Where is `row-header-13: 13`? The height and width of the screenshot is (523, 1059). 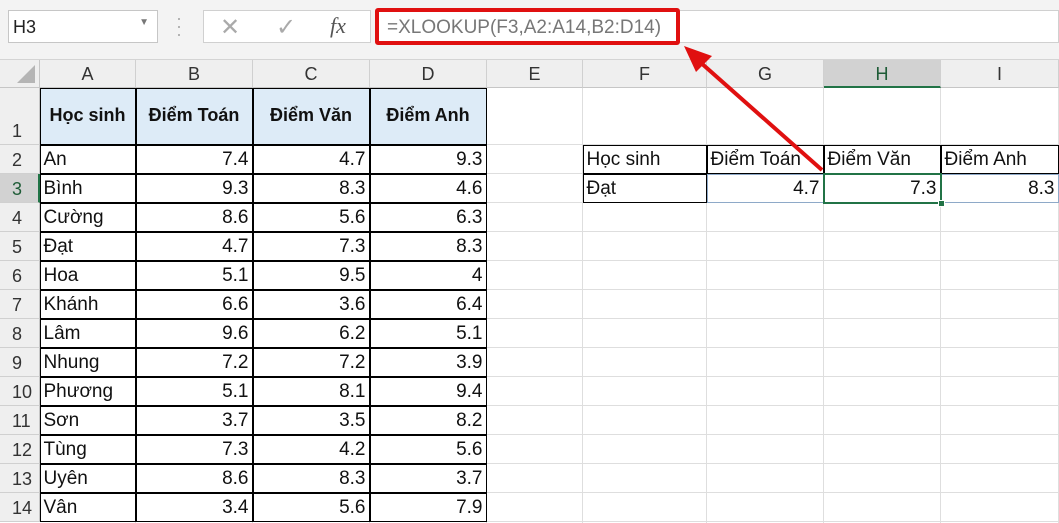
row-header-13: 13 is located at coordinates (20, 478).